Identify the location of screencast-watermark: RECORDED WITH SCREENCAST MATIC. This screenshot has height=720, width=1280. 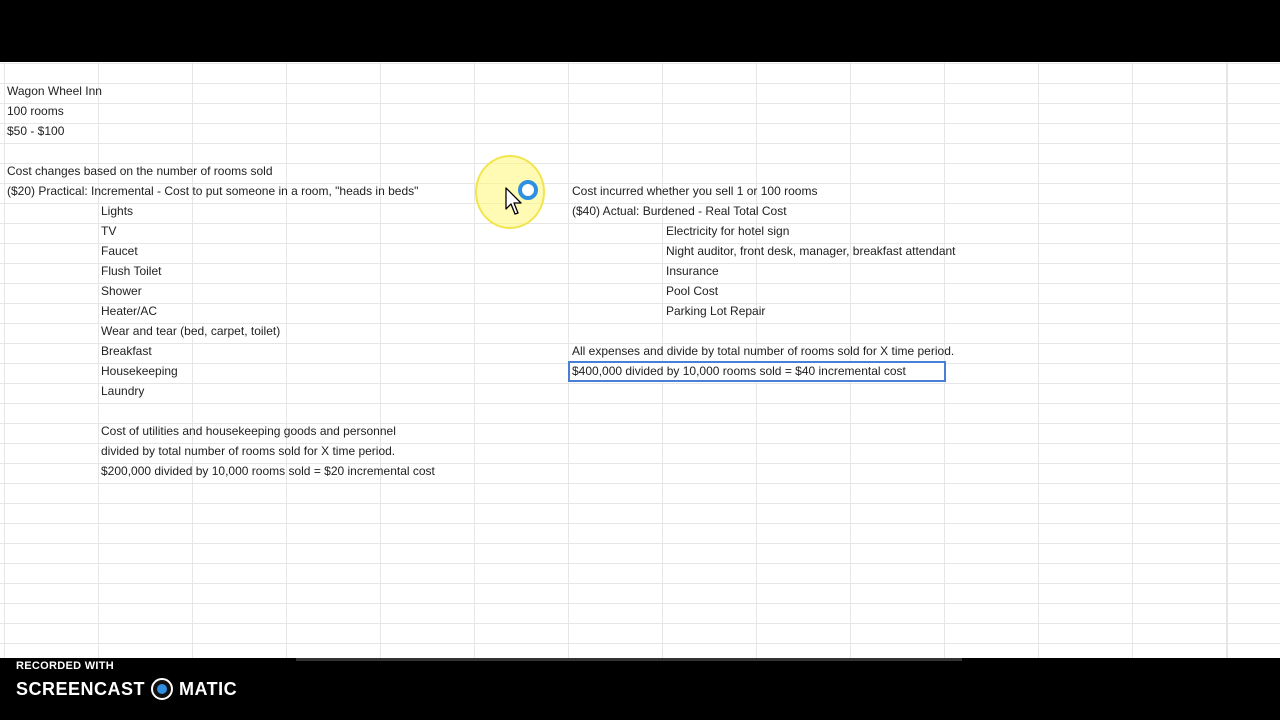
(126, 680).